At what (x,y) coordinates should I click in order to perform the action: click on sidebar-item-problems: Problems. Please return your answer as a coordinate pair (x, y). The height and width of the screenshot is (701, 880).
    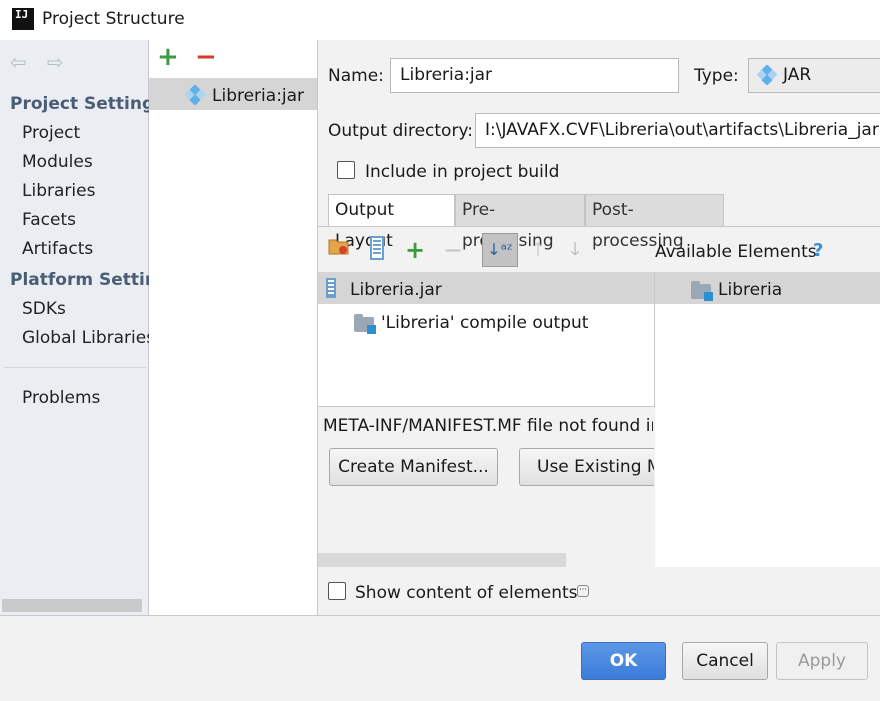
    Looking at the image, I should click on (61, 398).